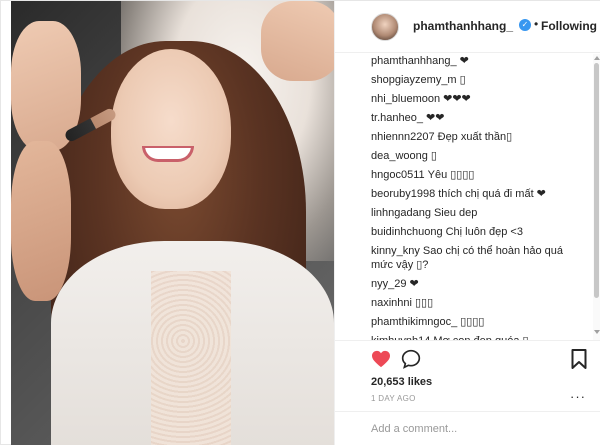 This screenshot has height=445, width=600. I want to click on comment-text: Yêu ▯▯▯▯, so click(451, 175).